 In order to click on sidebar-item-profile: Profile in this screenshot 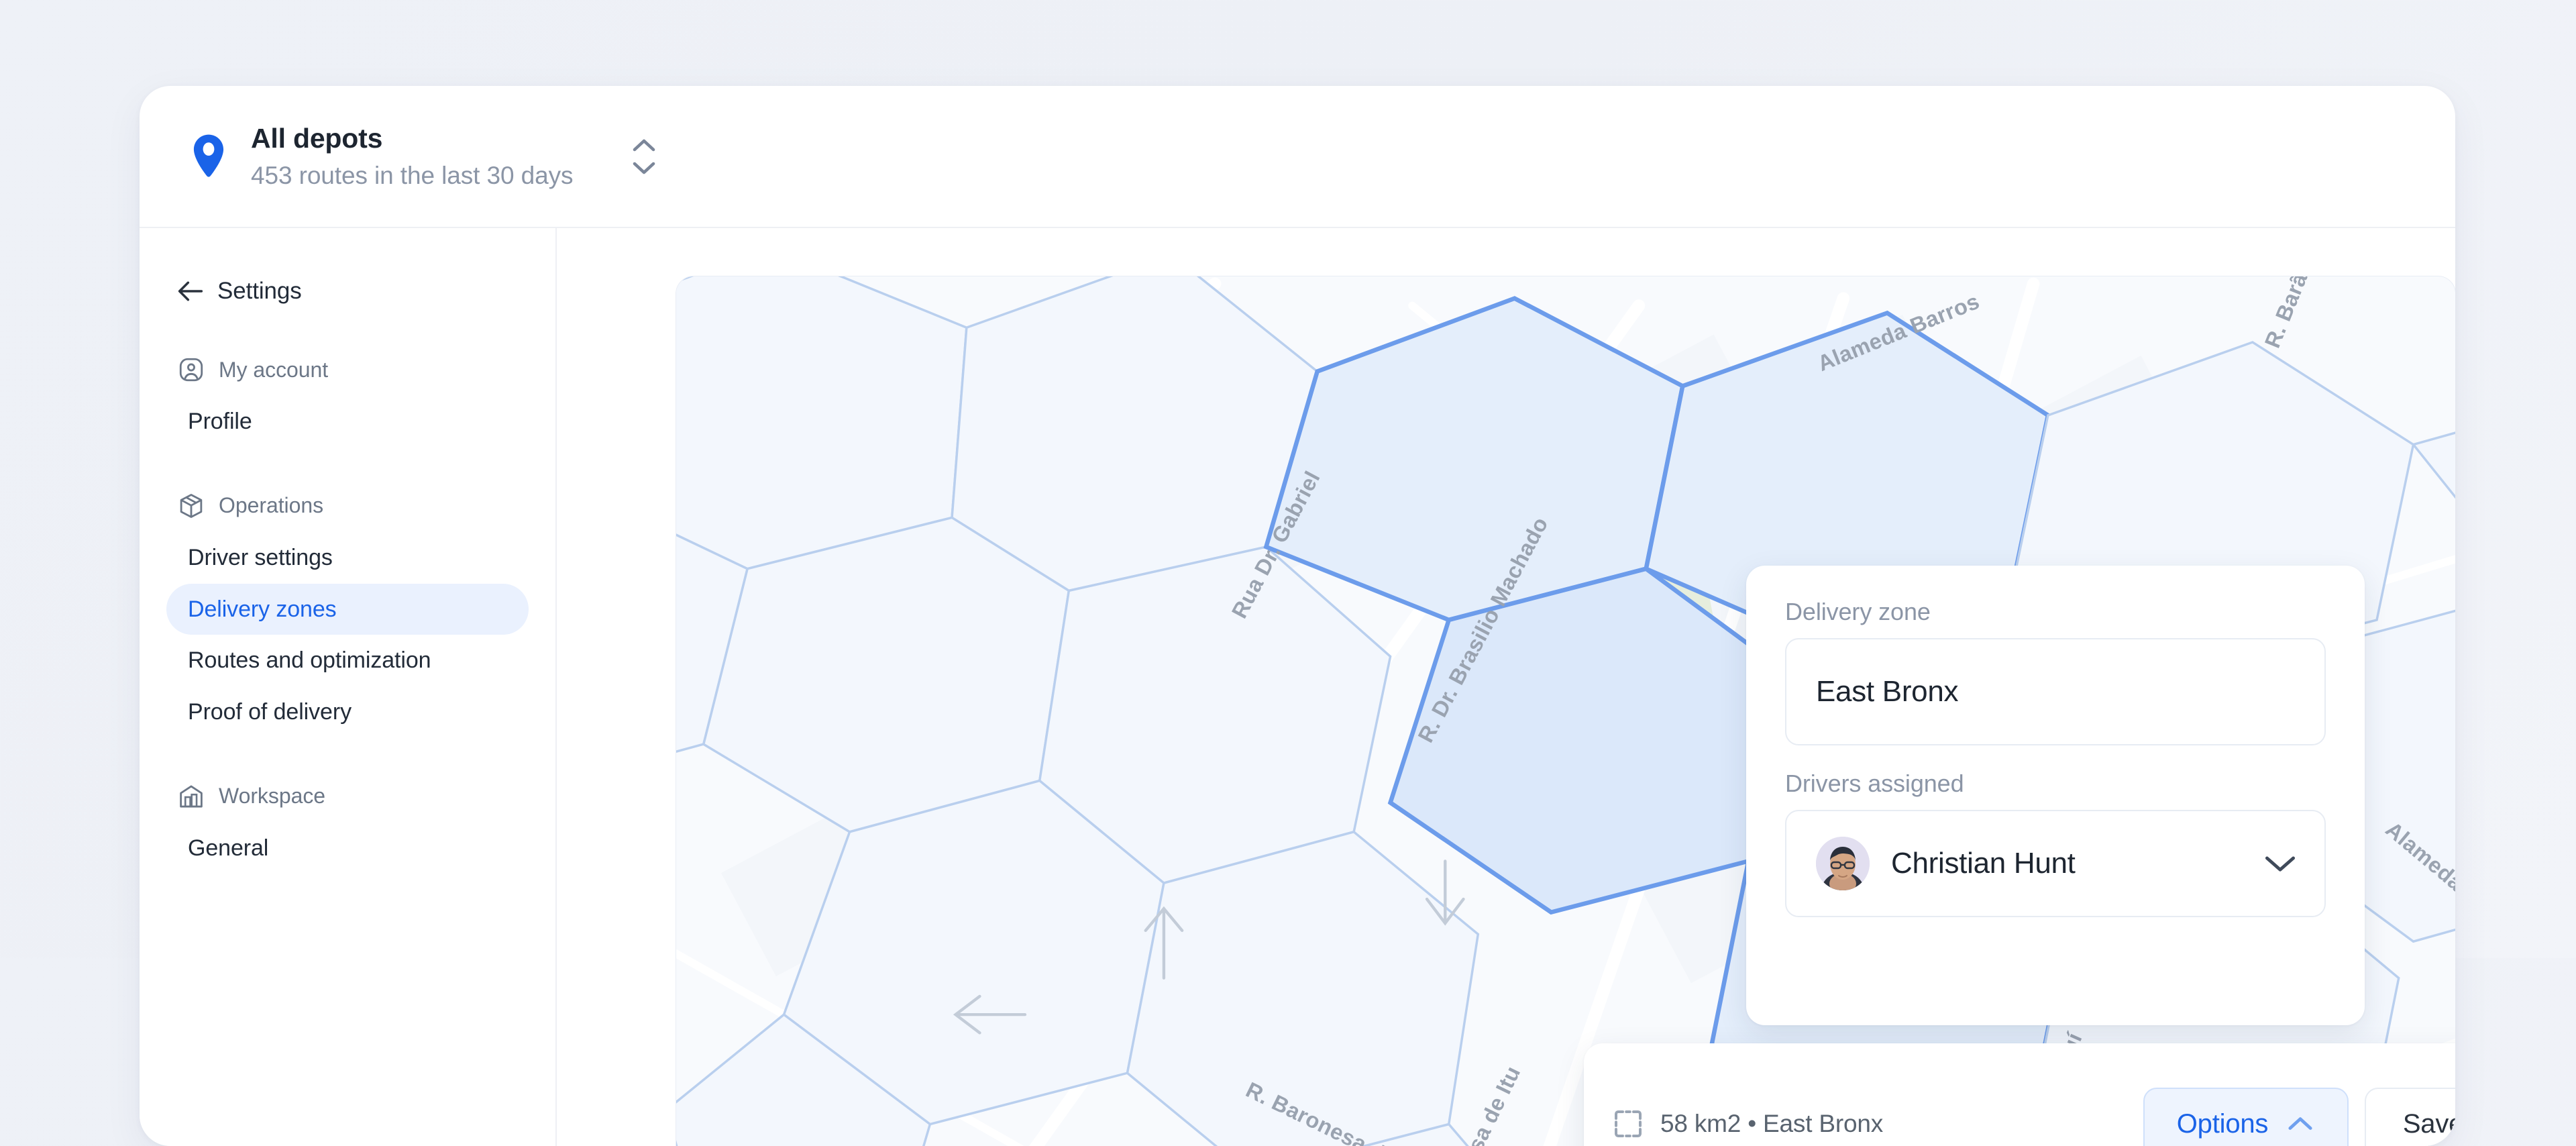, I will do `click(347, 422)`.